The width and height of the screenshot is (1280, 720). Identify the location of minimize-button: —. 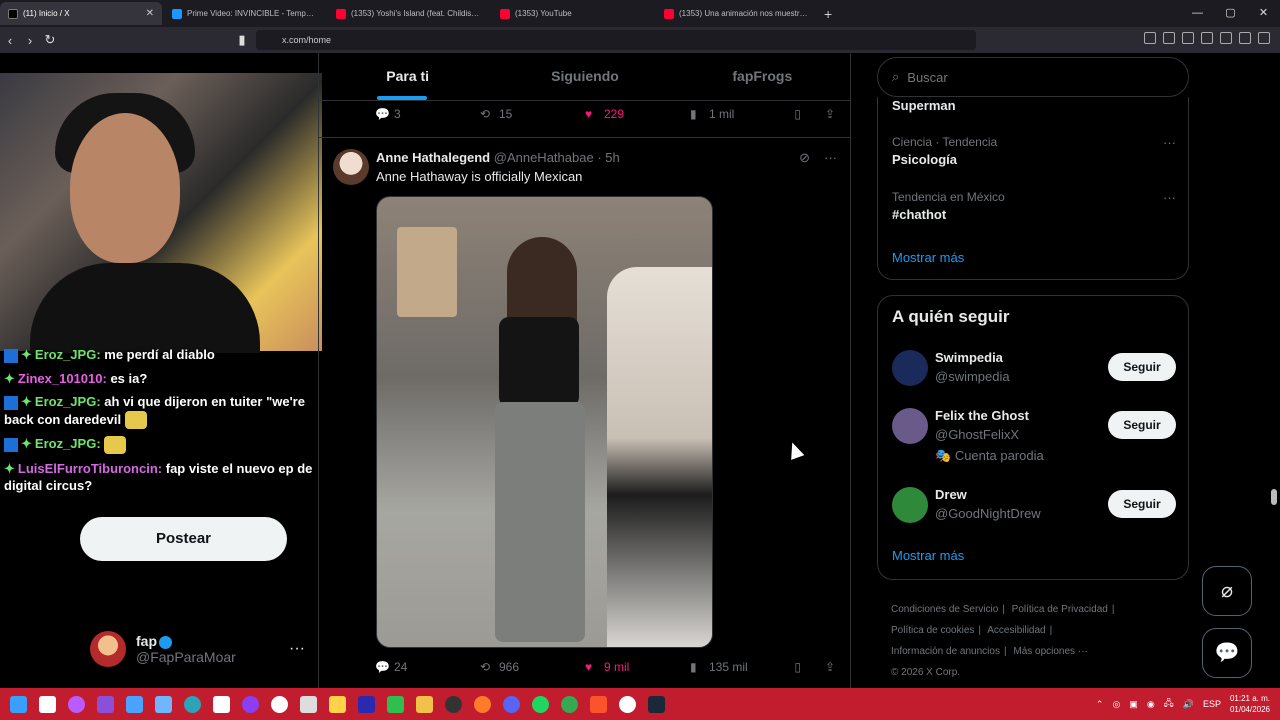
(1197, 13).